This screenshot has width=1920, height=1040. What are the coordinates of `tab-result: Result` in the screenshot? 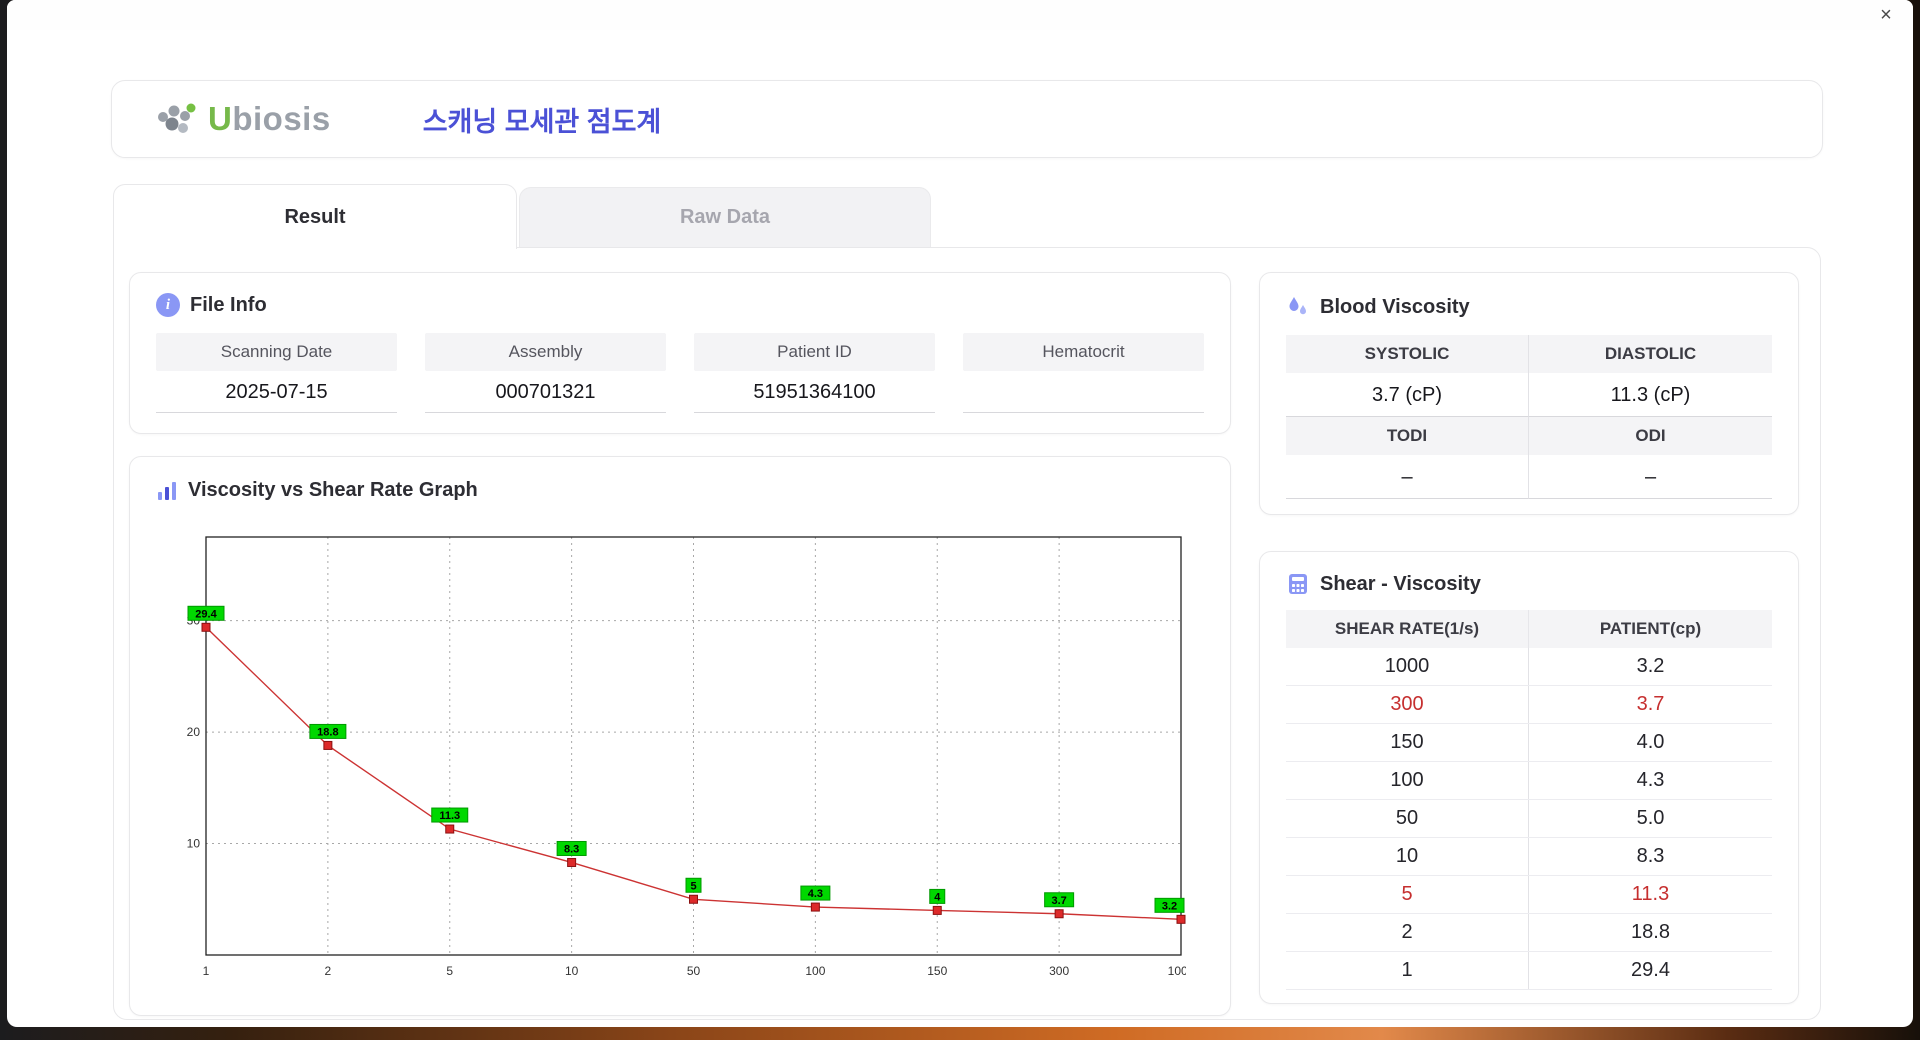 It's located at (315, 216).